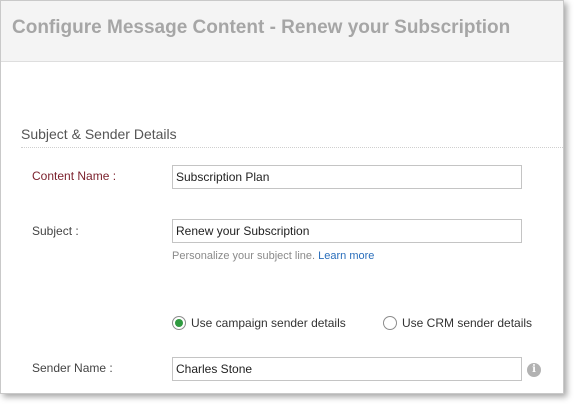 The image size is (574, 404). I want to click on learn-more-link: Learn more, so click(346, 256).